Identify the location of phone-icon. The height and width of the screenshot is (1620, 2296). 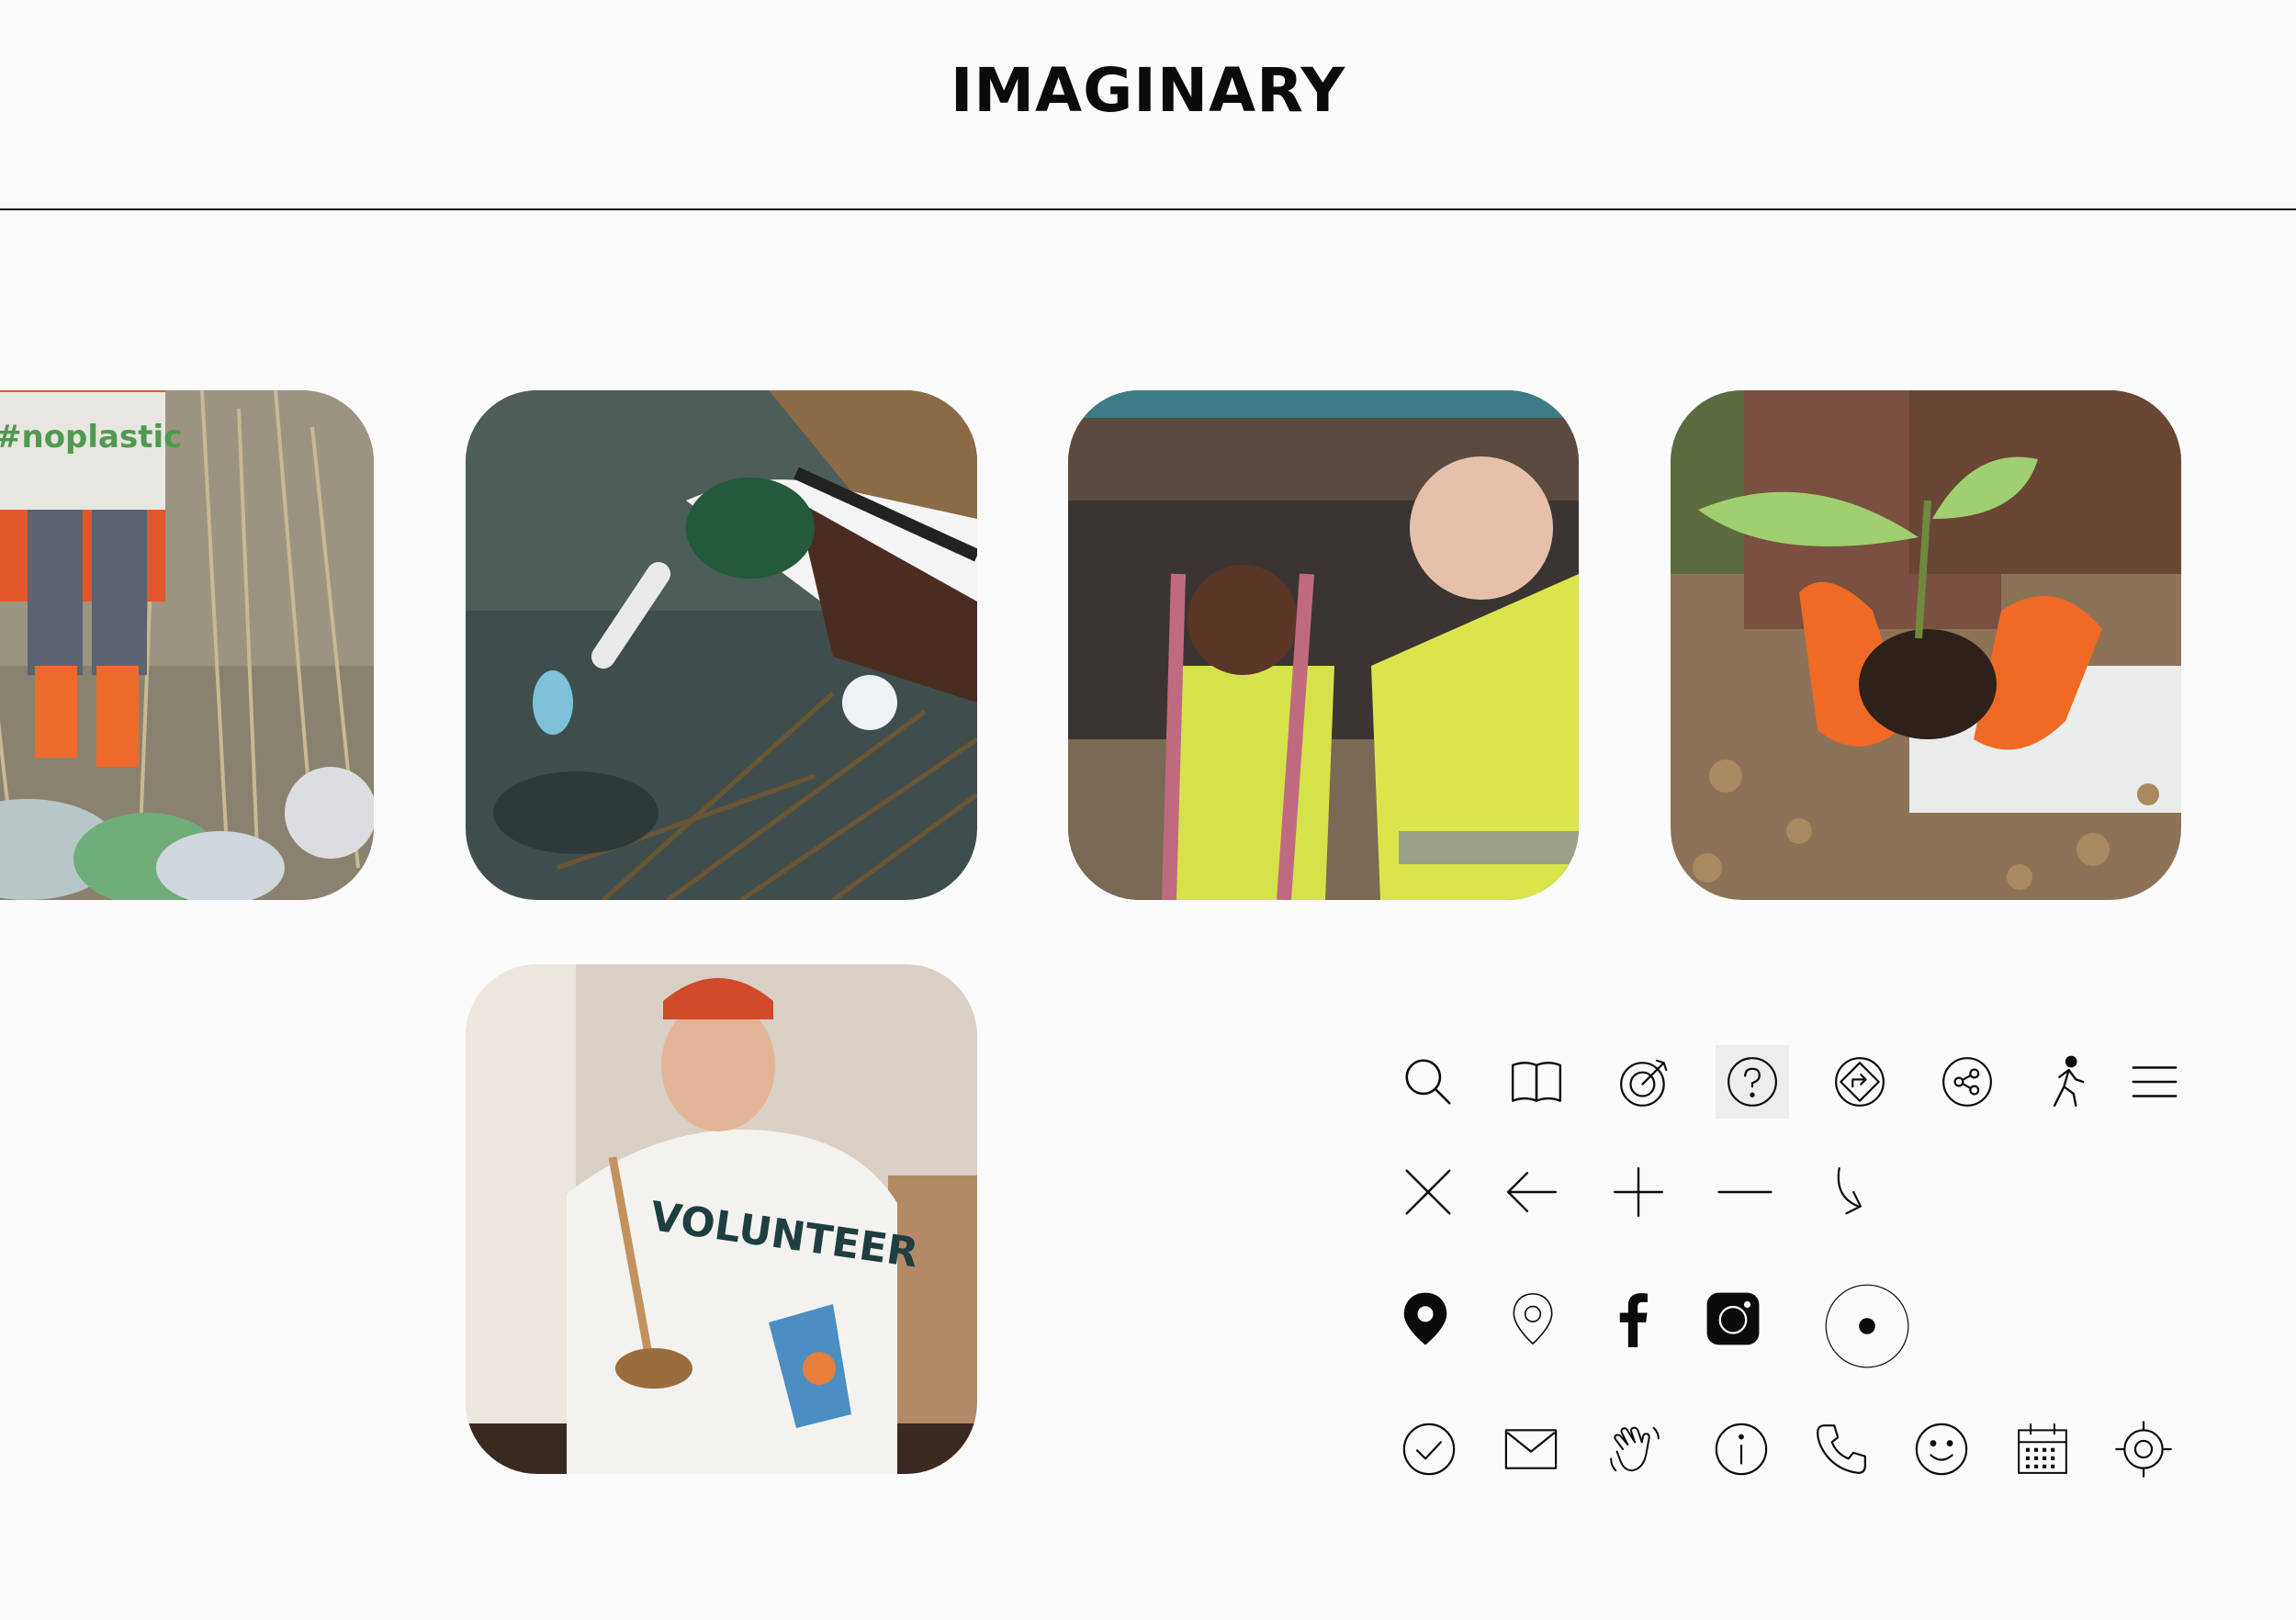
(1842, 1449).